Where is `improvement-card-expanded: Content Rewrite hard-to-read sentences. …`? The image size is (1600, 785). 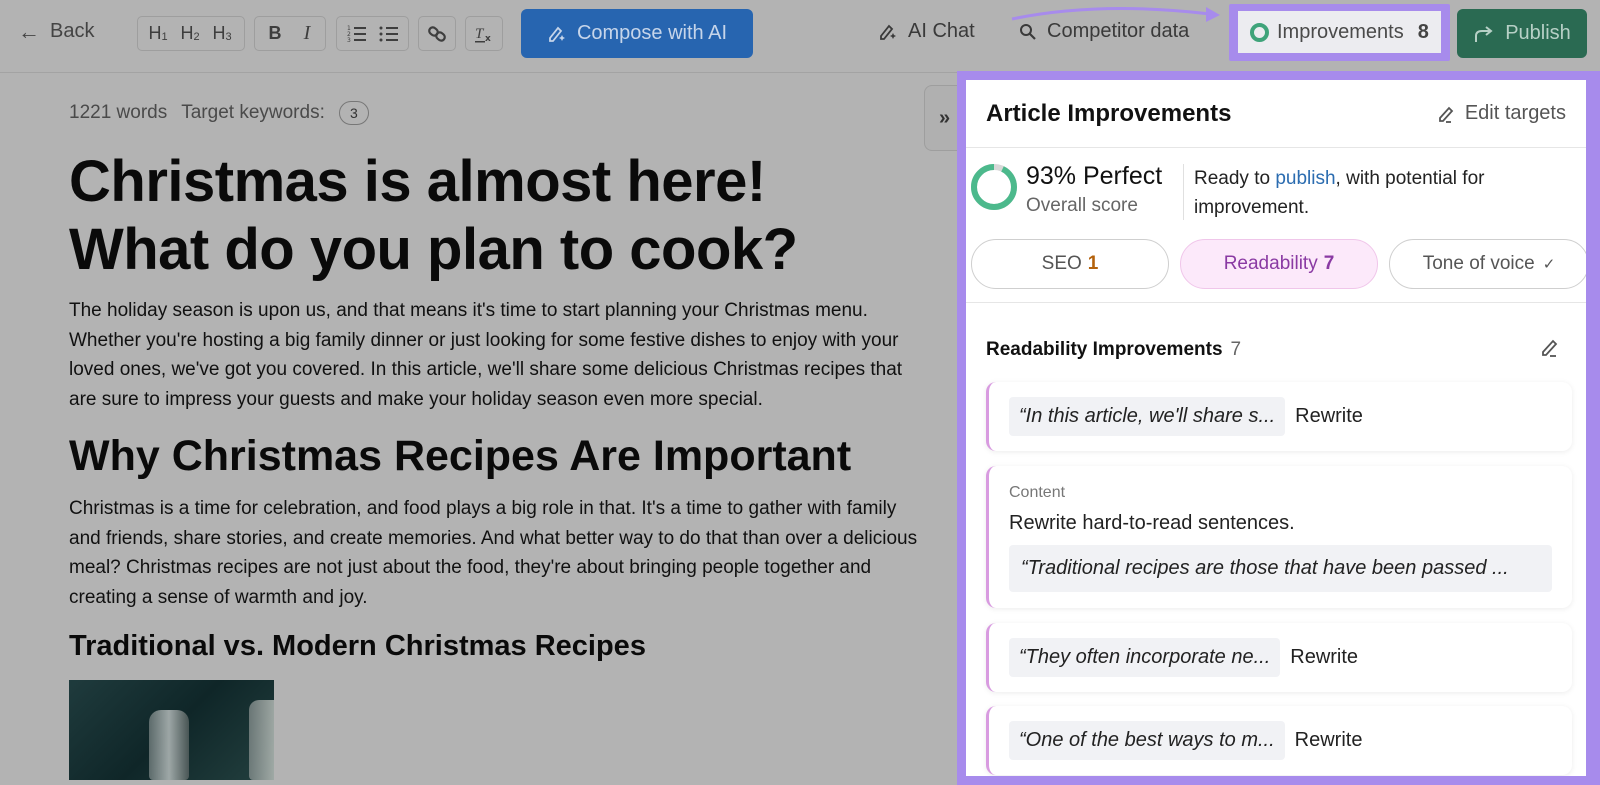
improvement-card-expanded: Content Rewrite hard-to-read sentences. … is located at coordinates (1279, 537).